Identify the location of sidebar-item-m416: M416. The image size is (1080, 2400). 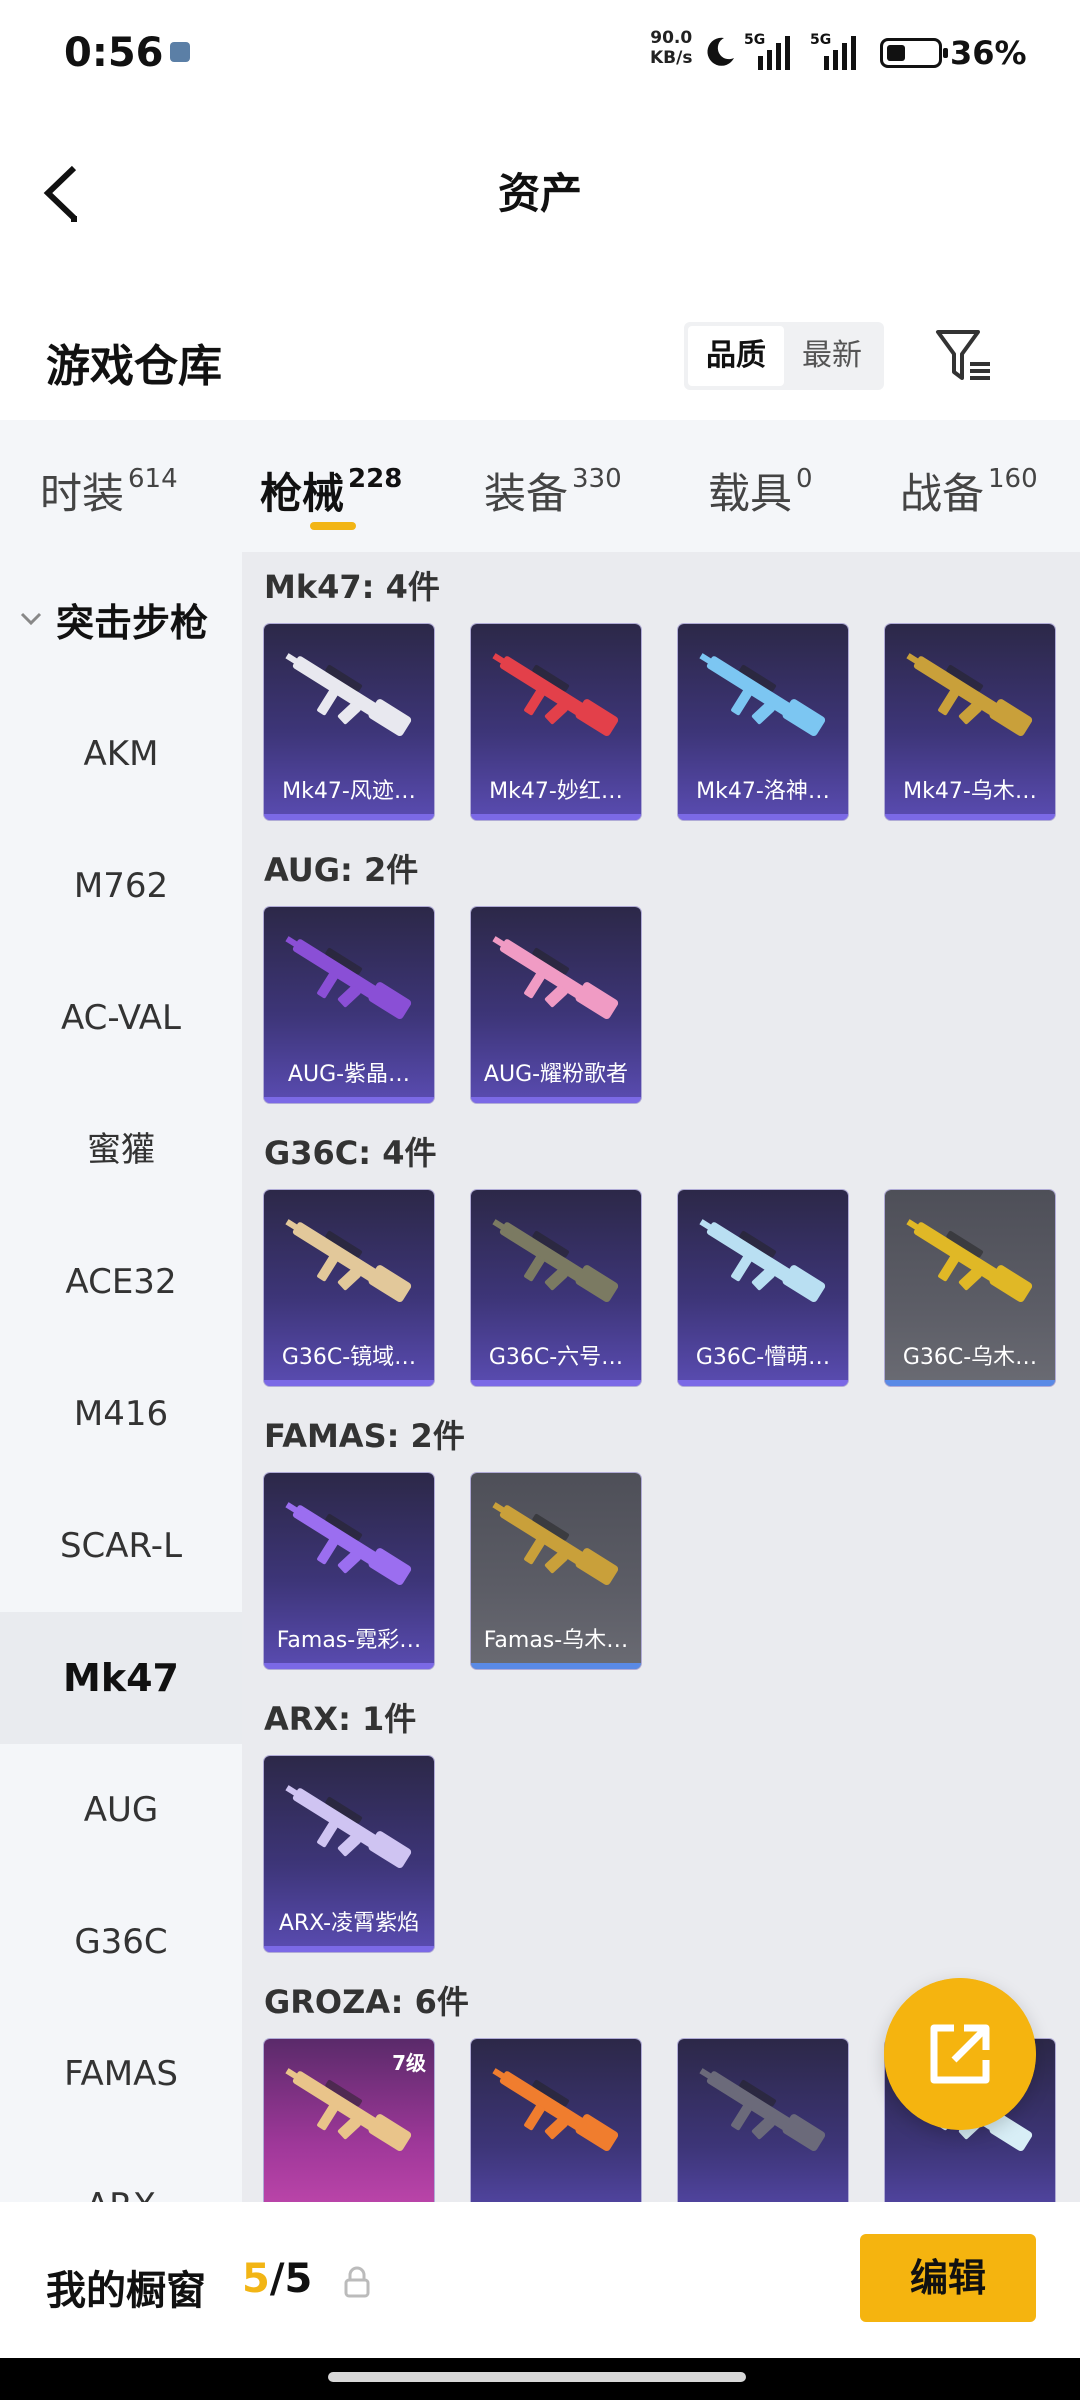
(121, 1414).